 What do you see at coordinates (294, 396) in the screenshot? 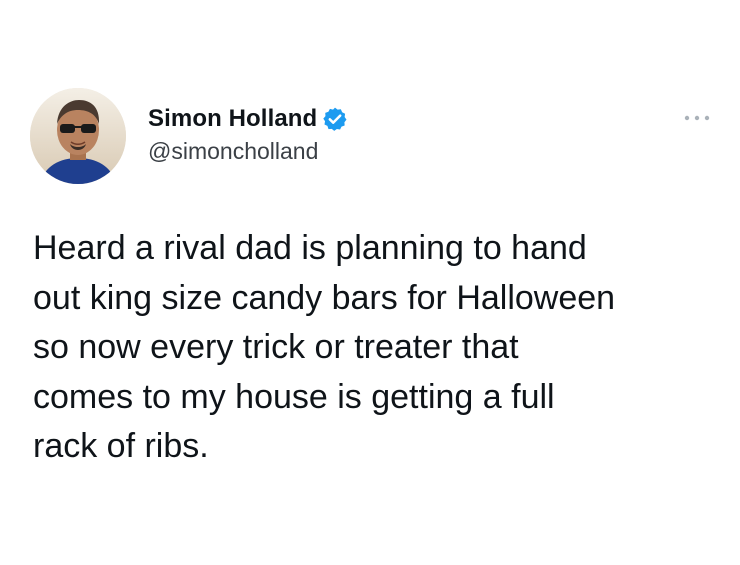
I see `tweet-text-line: comes to my house is getting a full` at bounding box center [294, 396].